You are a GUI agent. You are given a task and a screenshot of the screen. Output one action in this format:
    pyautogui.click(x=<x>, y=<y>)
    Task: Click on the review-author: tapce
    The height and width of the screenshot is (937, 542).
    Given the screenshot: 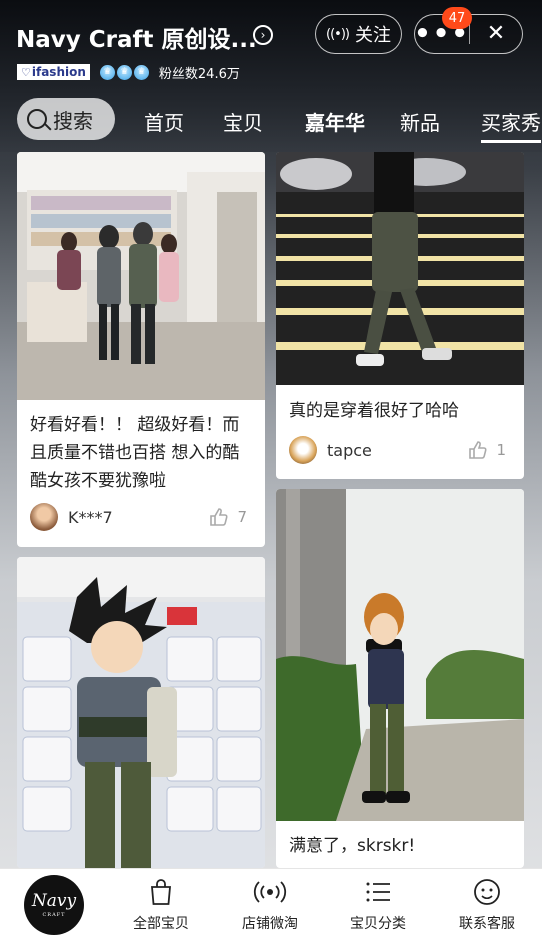 What is the action you would take?
    pyautogui.click(x=330, y=450)
    